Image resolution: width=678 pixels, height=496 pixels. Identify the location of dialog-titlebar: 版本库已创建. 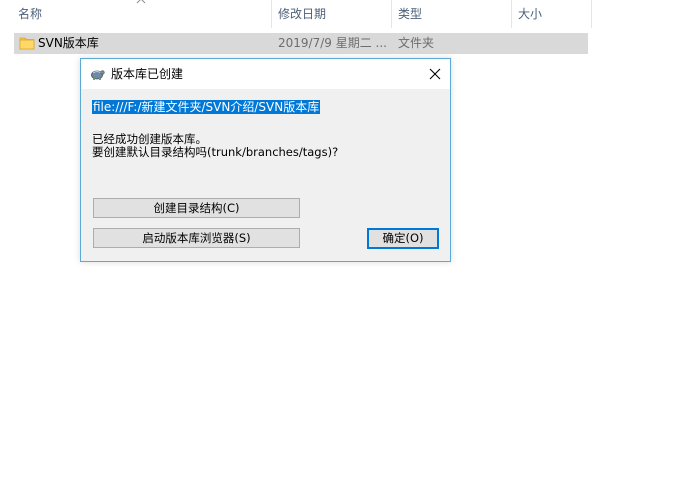
(265, 74).